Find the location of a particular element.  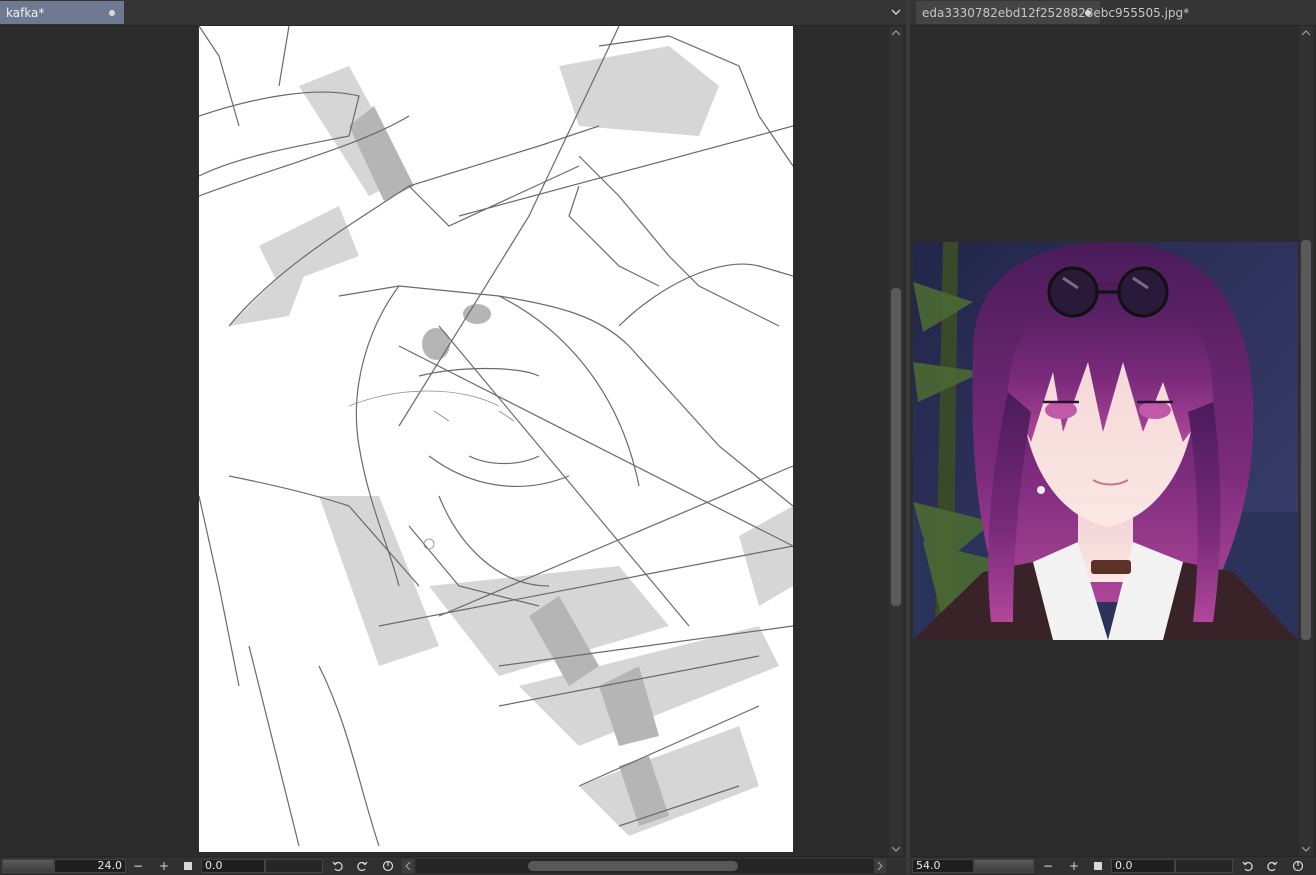

reference-image is located at coordinates (1105, 441).